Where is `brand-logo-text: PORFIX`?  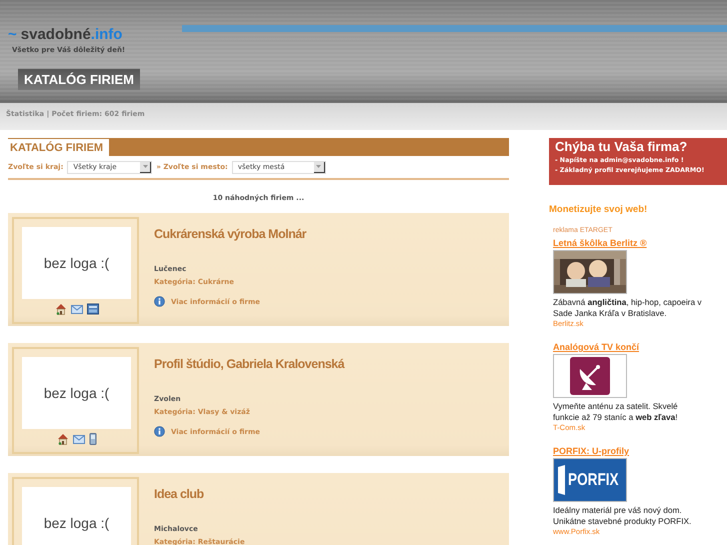
brand-logo-text: PORFIX is located at coordinates (593, 480).